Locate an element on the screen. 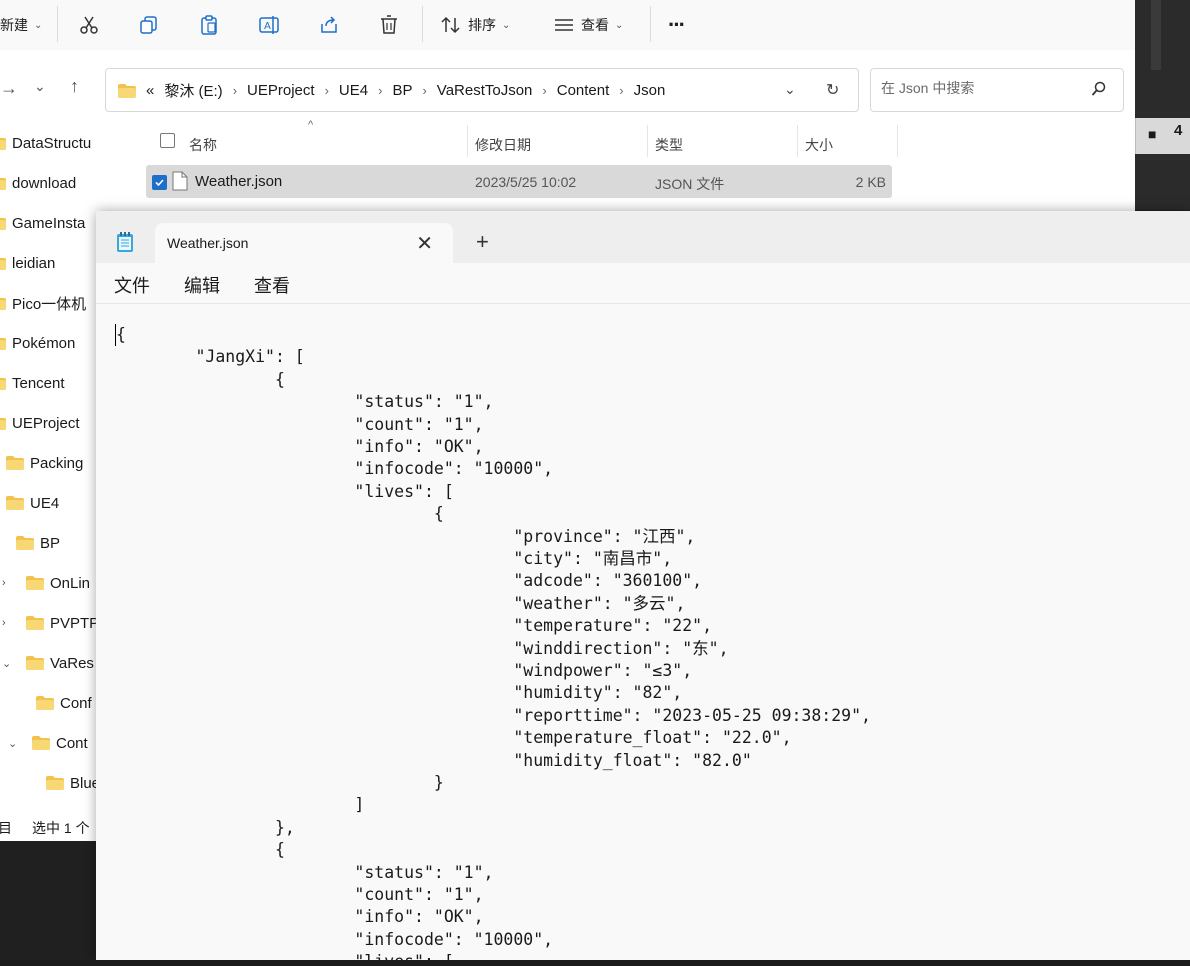  new-tab-plus-icon: + is located at coordinates (482, 242).